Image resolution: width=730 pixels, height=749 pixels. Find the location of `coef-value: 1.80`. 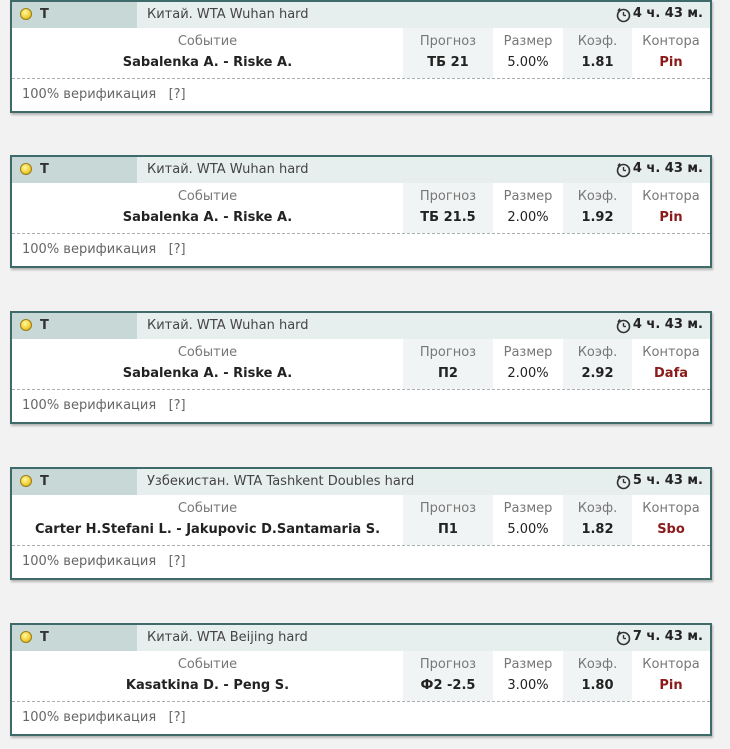

coef-value: 1.80 is located at coordinates (597, 685).